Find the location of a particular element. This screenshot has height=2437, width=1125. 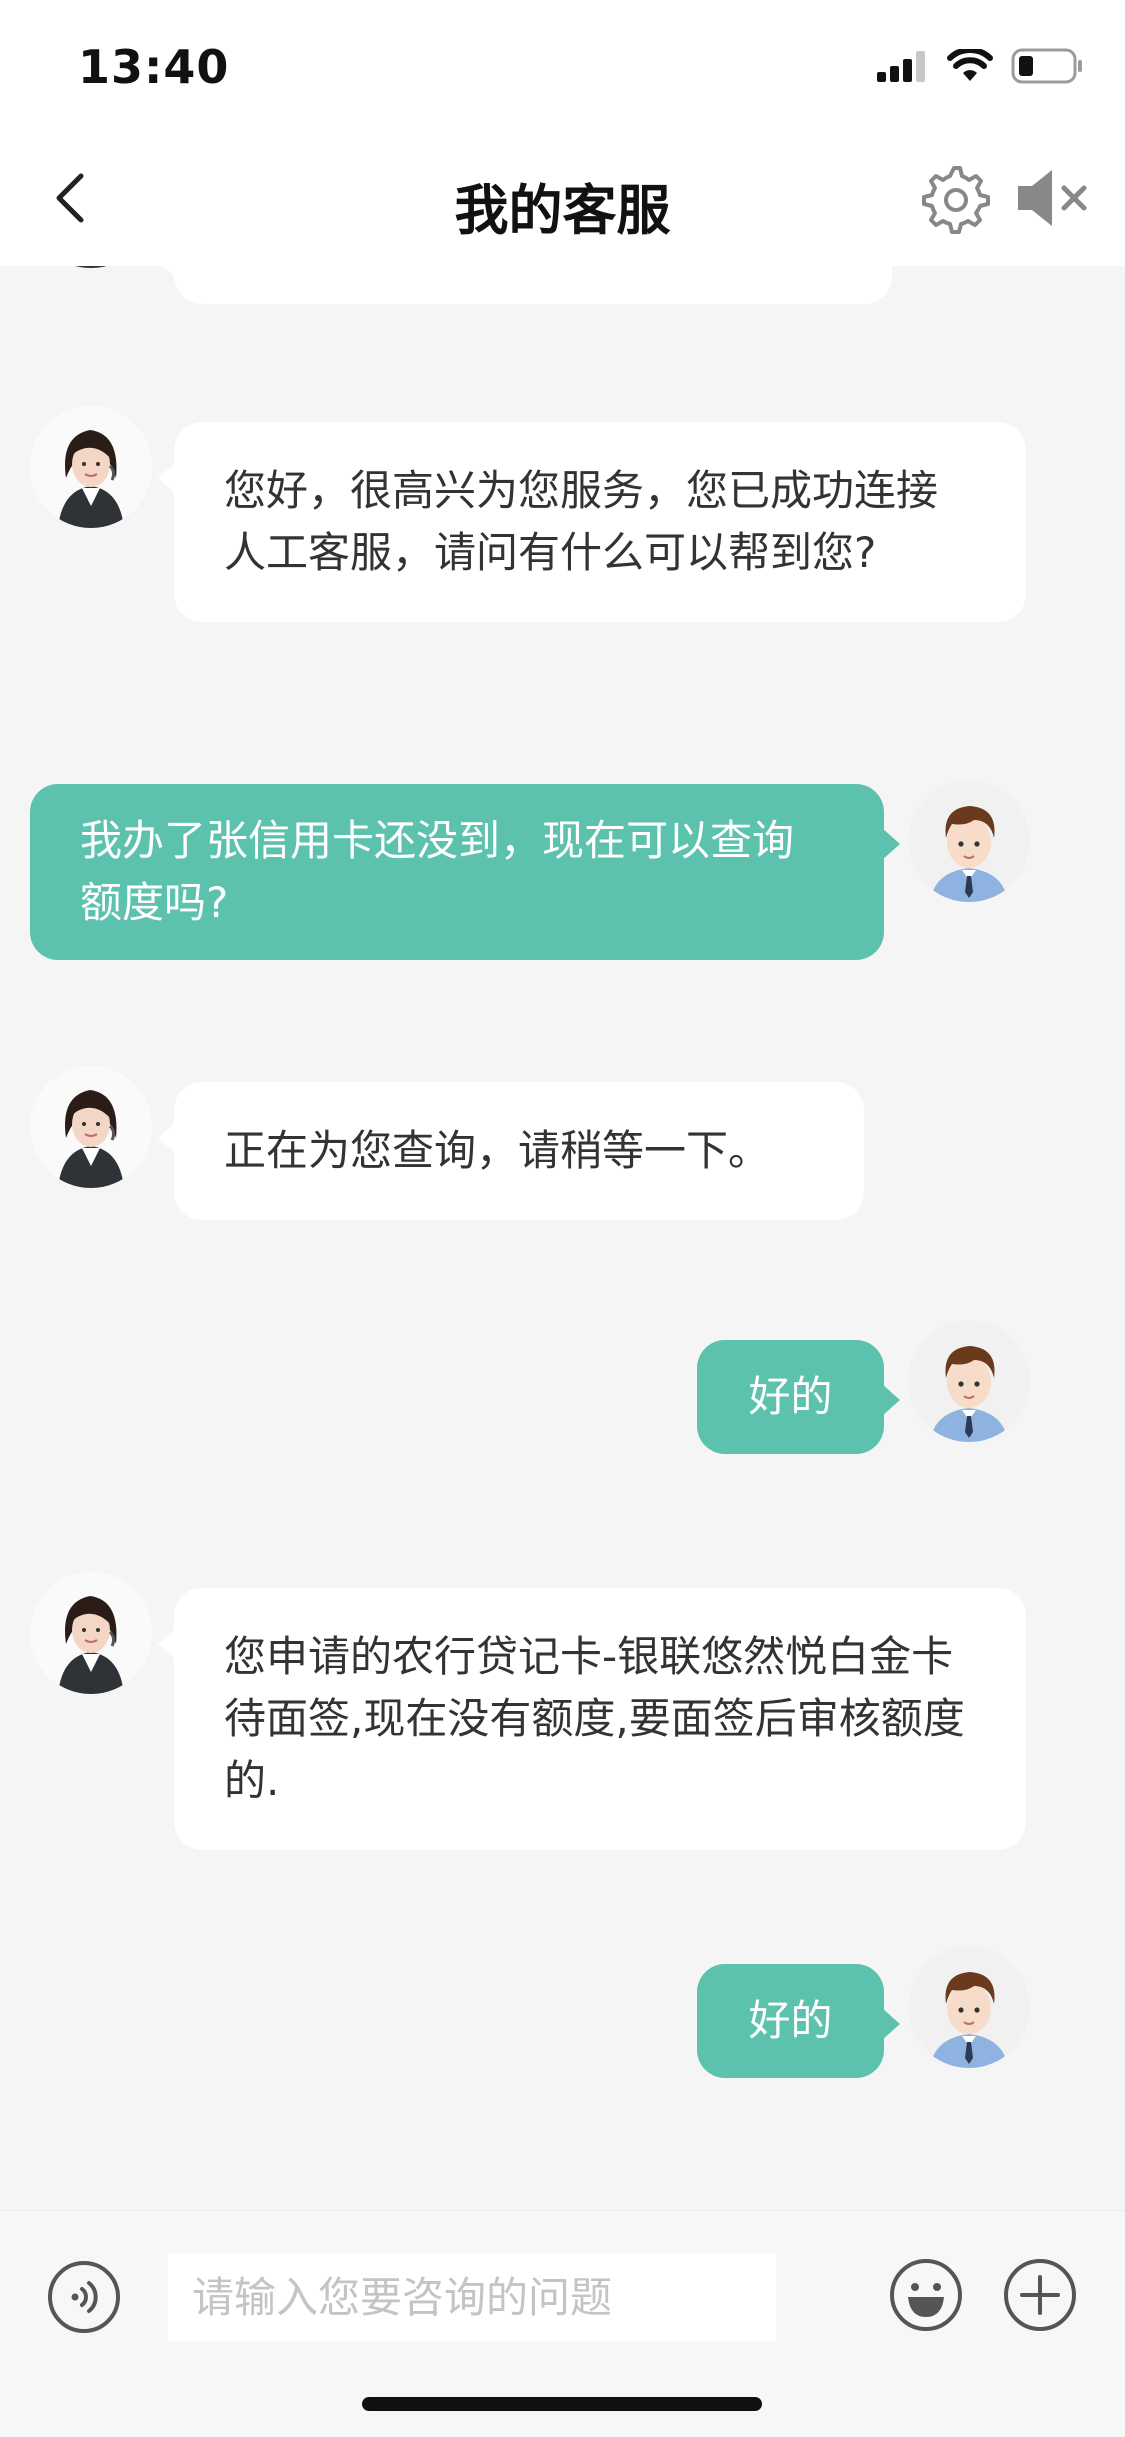

emoji-icon is located at coordinates (926, 2298).